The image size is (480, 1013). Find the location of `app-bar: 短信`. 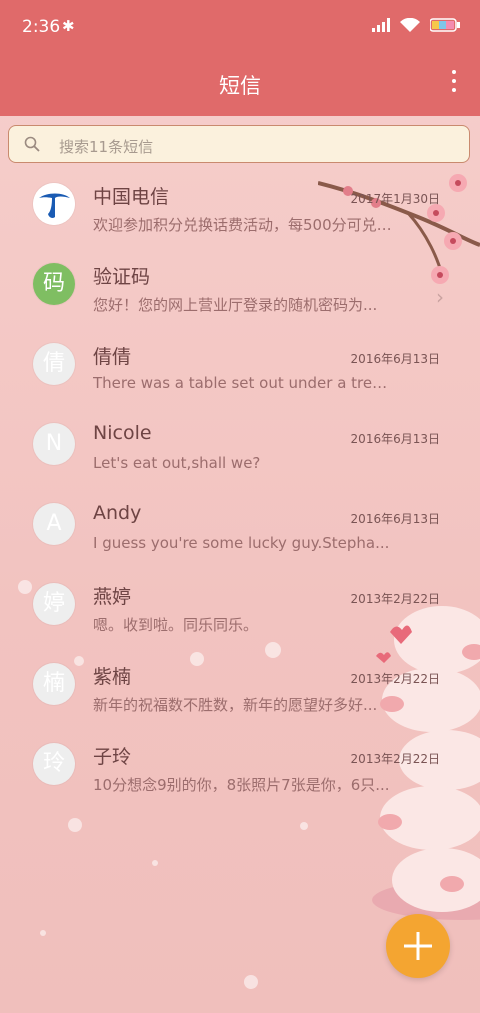

app-bar: 短信 is located at coordinates (240, 84).